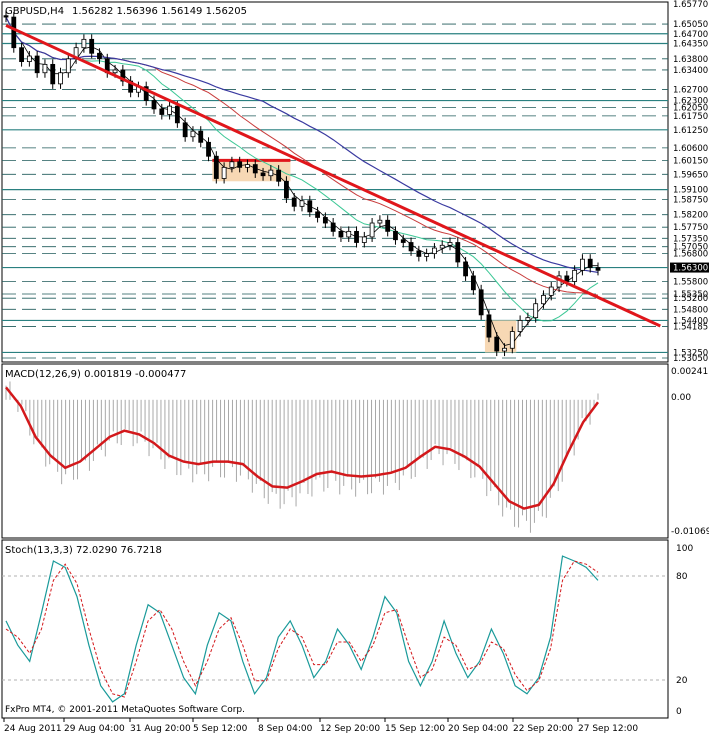 This screenshot has width=709, height=738. What do you see at coordinates (690, 228) in the screenshot?
I see `price-tick-label: 1.57750` at bounding box center [690, 228].